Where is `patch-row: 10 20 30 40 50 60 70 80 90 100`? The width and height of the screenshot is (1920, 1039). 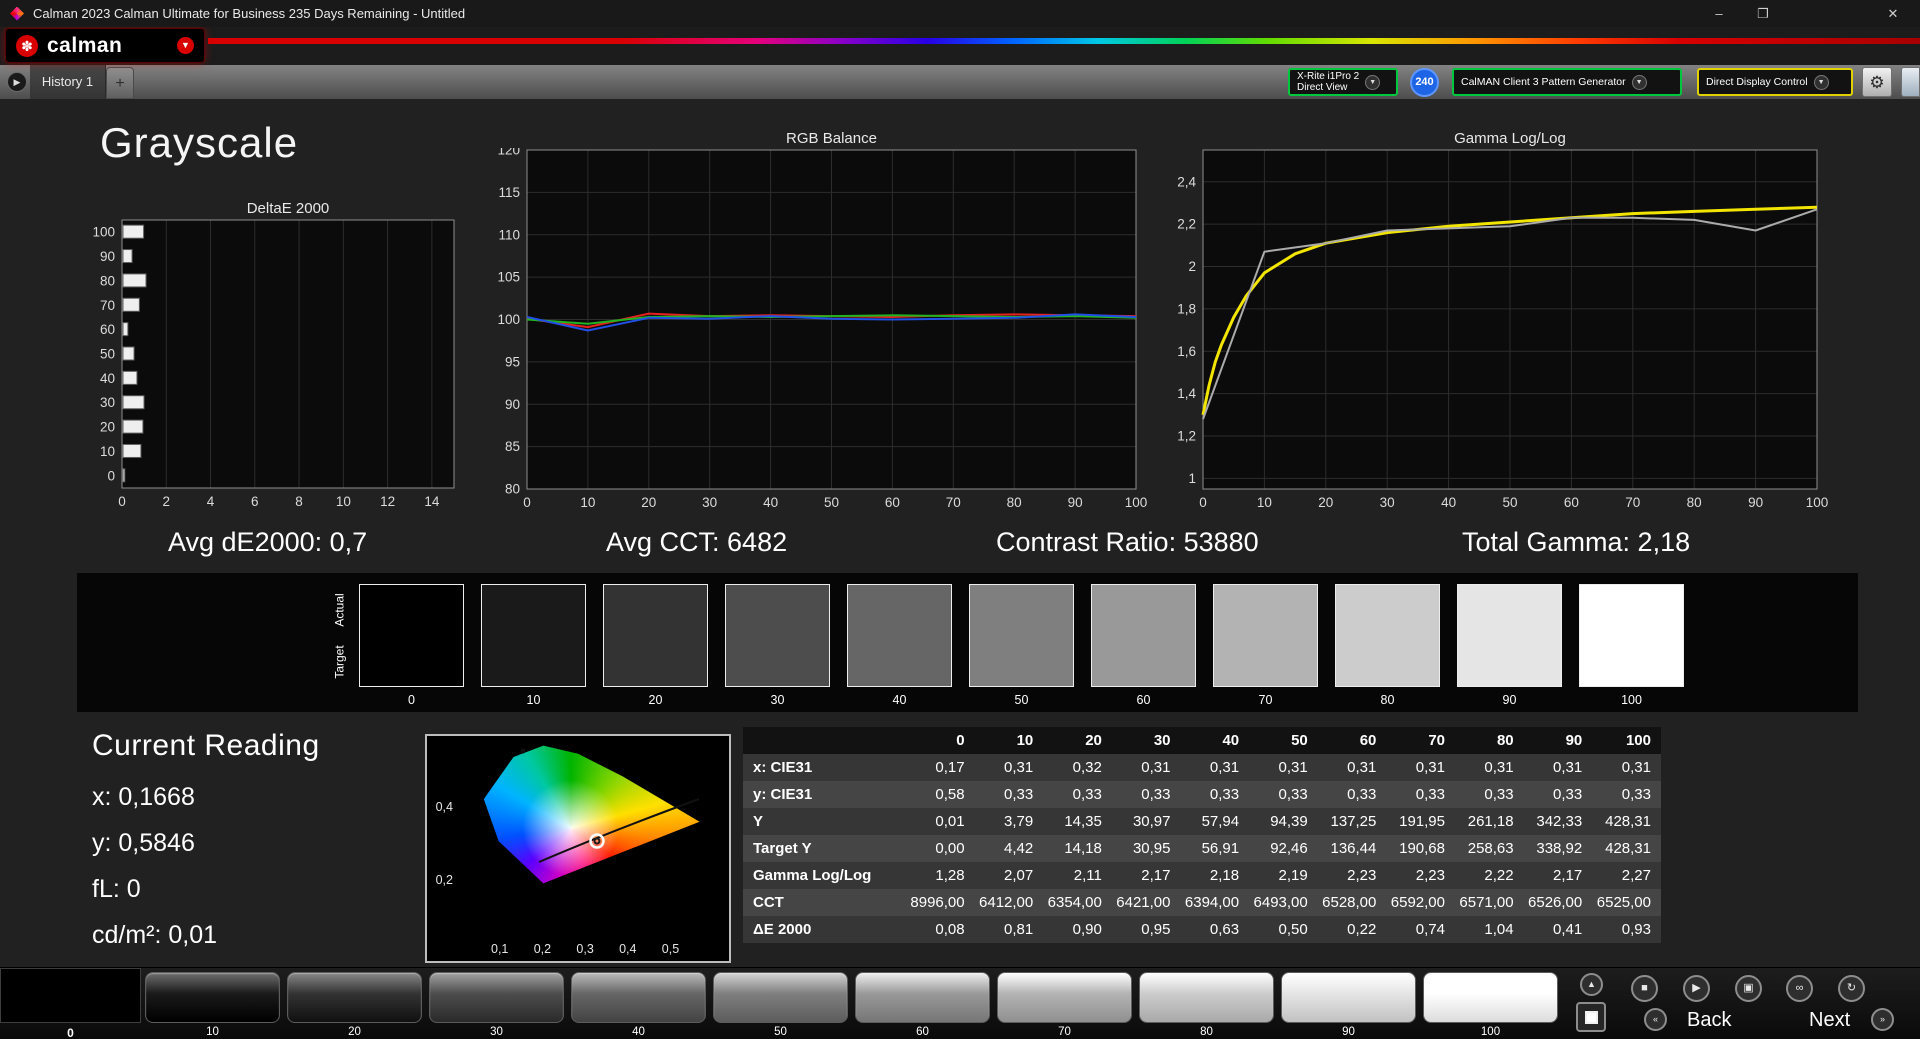 patch-row: 10 20 30 40 50 60 70 80 90 100 is located at coordinates (851, 1005).